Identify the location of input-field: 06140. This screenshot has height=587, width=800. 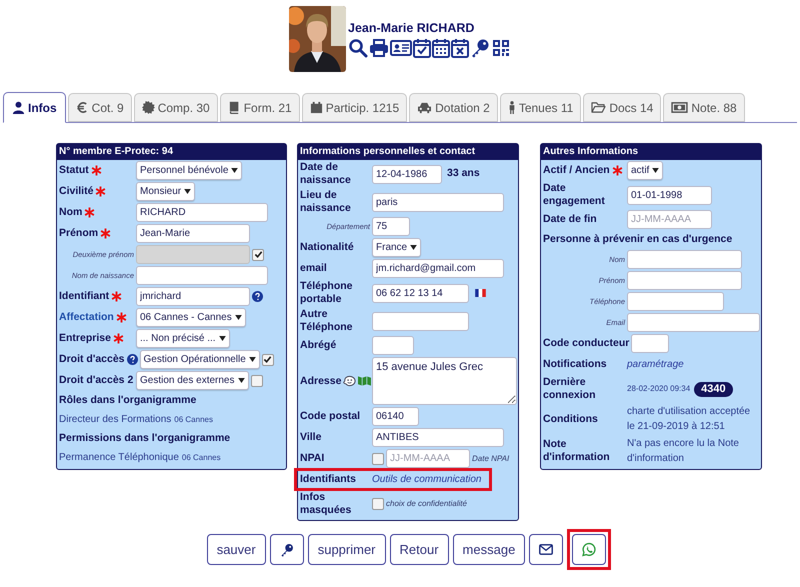
(395, 416).